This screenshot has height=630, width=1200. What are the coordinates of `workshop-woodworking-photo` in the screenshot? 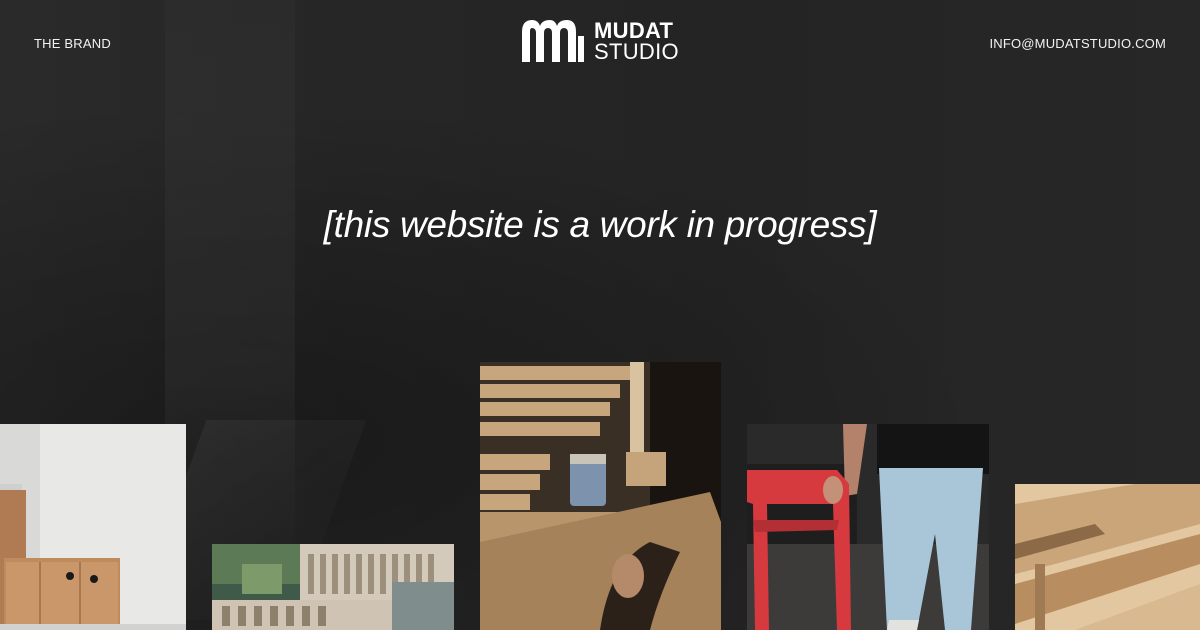 It's located at (600, 496).